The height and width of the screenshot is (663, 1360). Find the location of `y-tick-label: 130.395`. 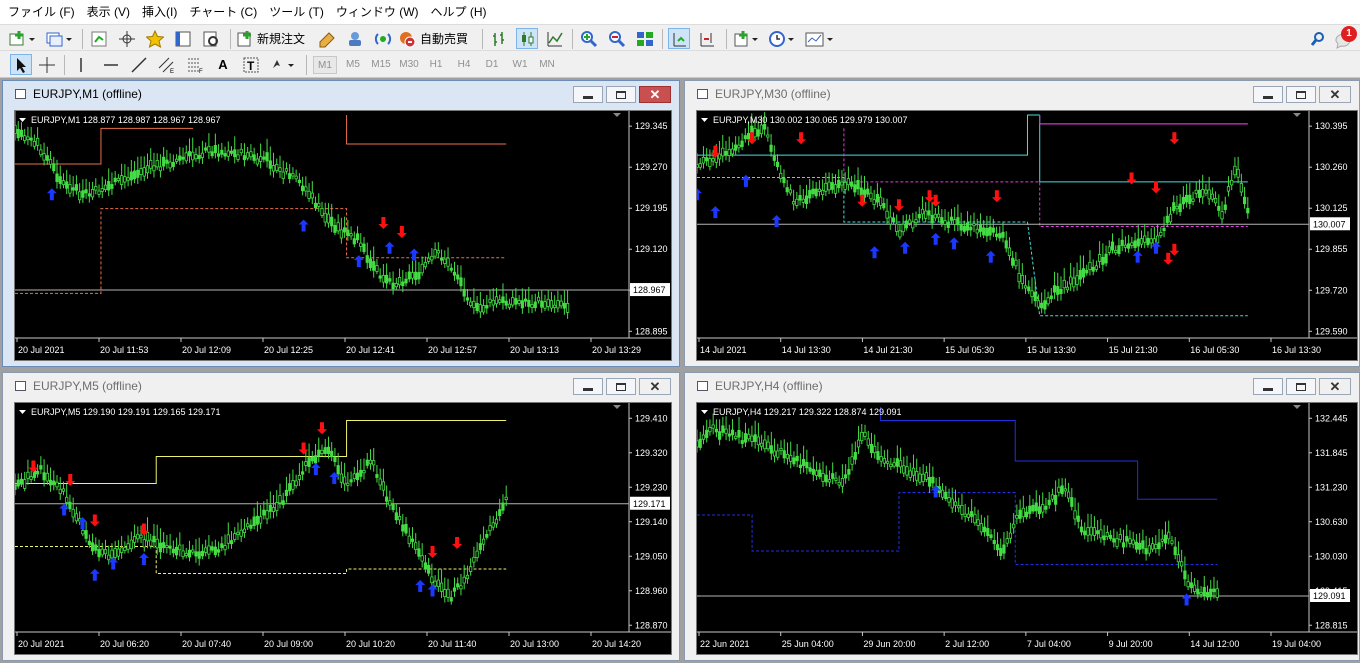

y-tick-label: 130.395 is located at coordinates (1331, 126).